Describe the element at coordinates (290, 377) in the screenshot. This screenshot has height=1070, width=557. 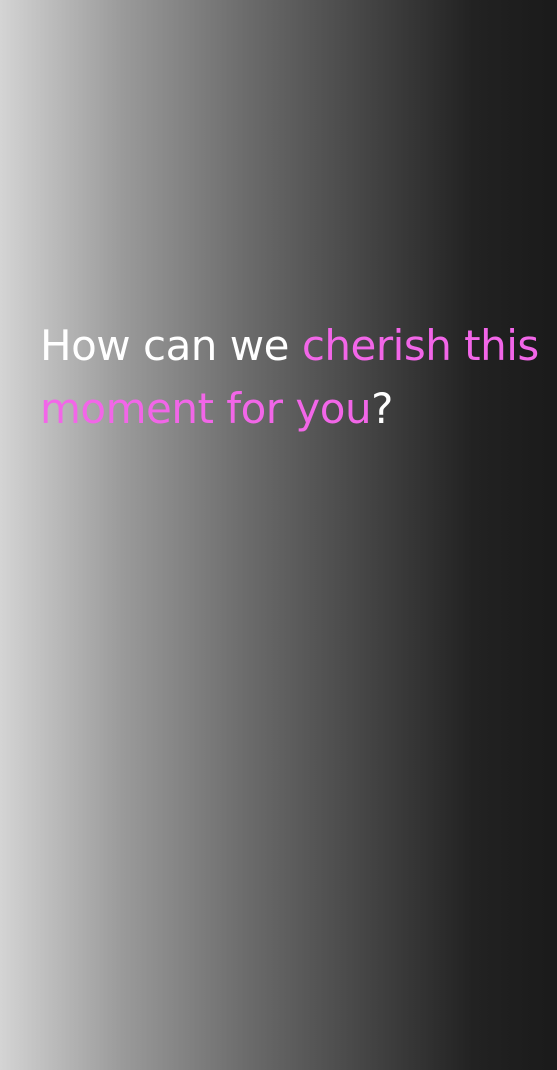
I see `page-headline: How can we cherish this moment for you?` at that location.